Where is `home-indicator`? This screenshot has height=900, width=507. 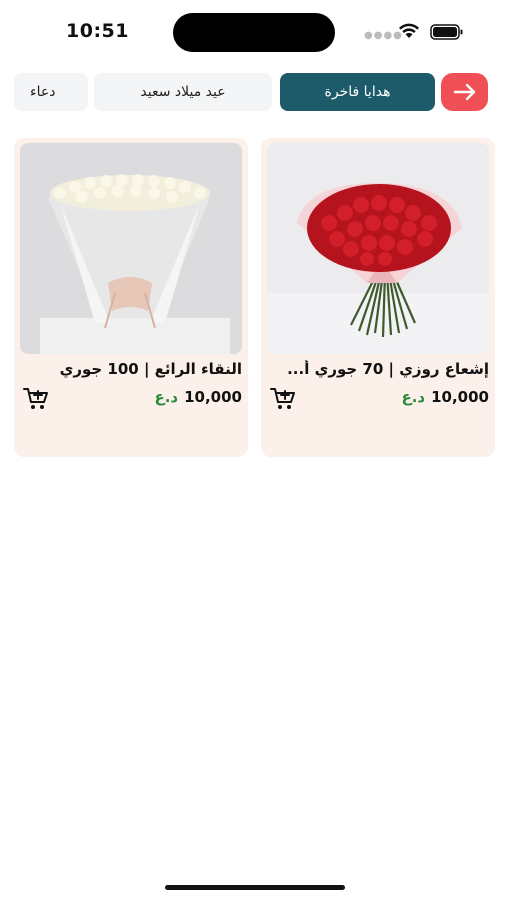
home-indicator is located at coordinates (255, 887).